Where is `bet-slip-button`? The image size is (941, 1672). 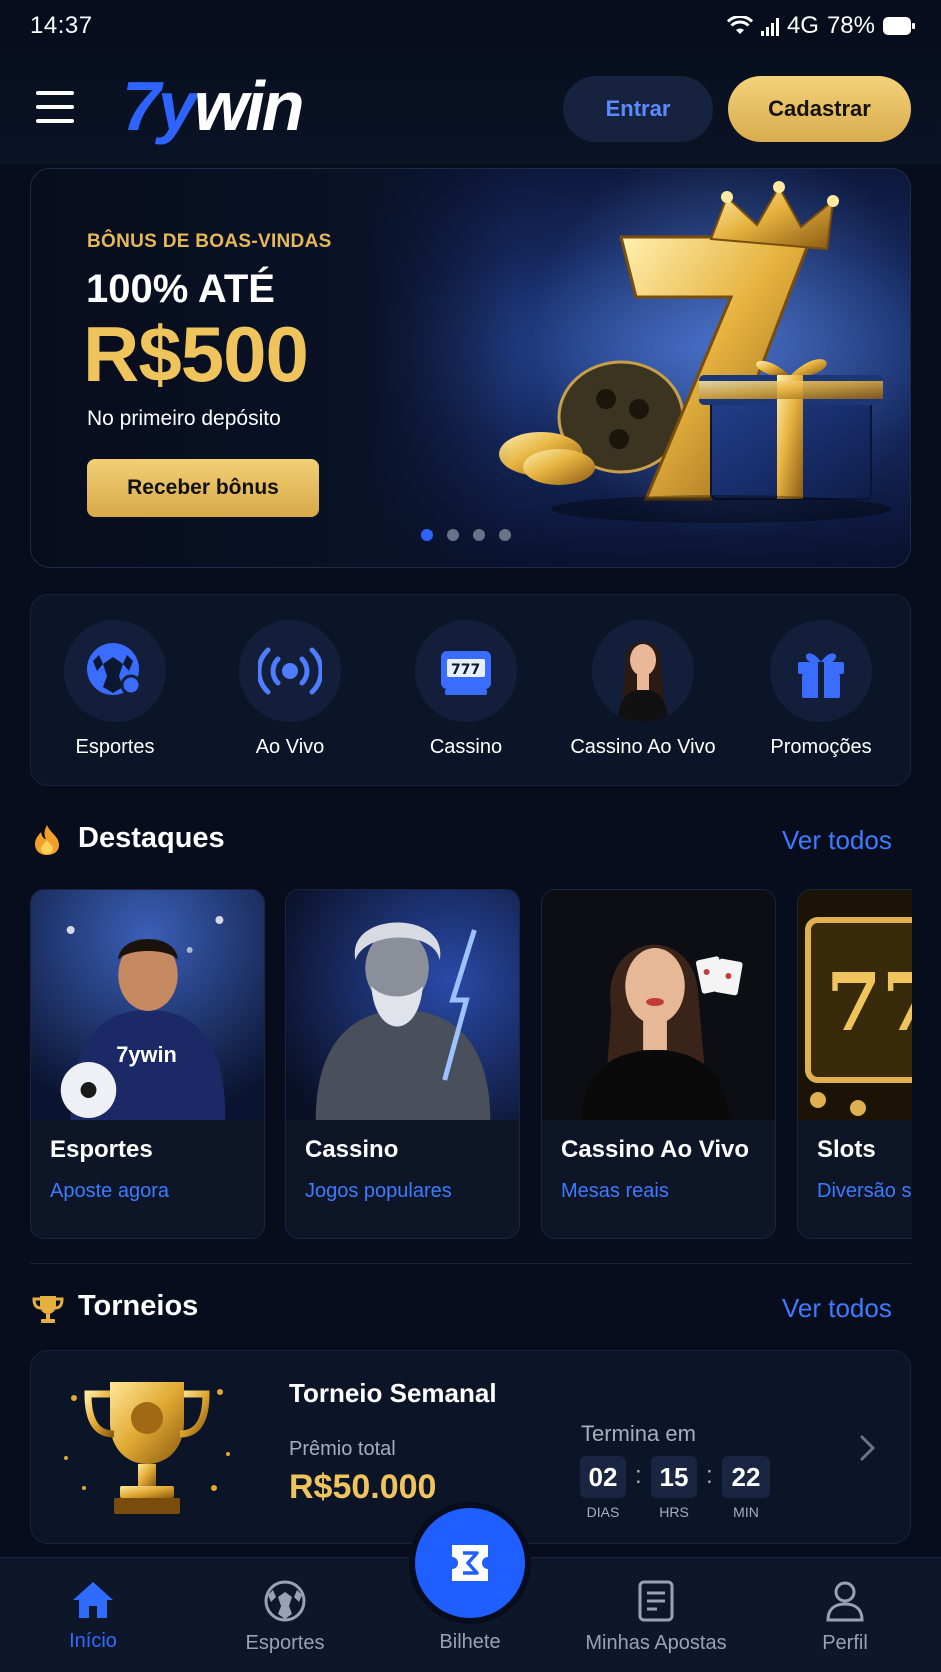 bet-slip-button is located at coordinates (470, 1563).